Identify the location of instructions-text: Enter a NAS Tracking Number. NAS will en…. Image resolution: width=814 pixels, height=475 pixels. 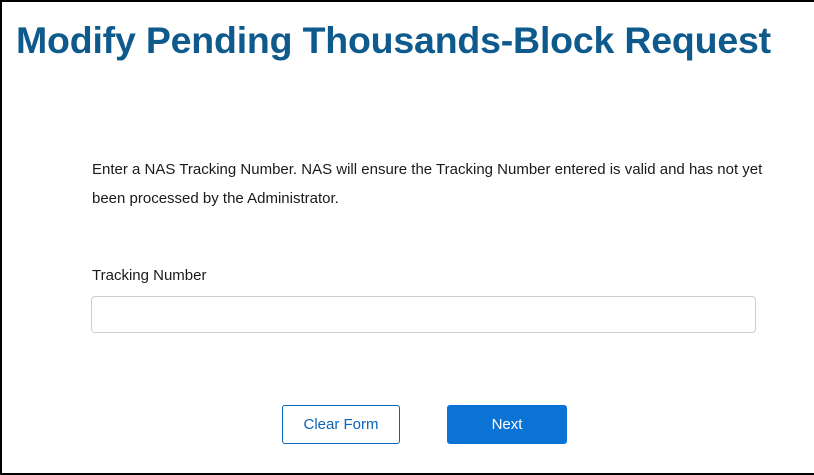
(427, 184).